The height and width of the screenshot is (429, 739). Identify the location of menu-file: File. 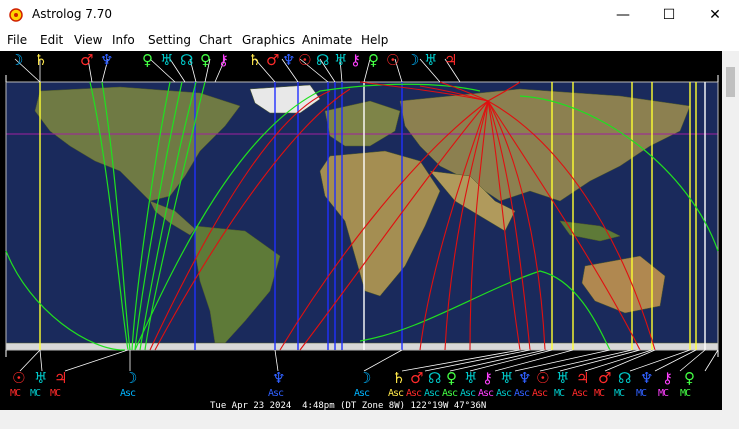
(17, 40).